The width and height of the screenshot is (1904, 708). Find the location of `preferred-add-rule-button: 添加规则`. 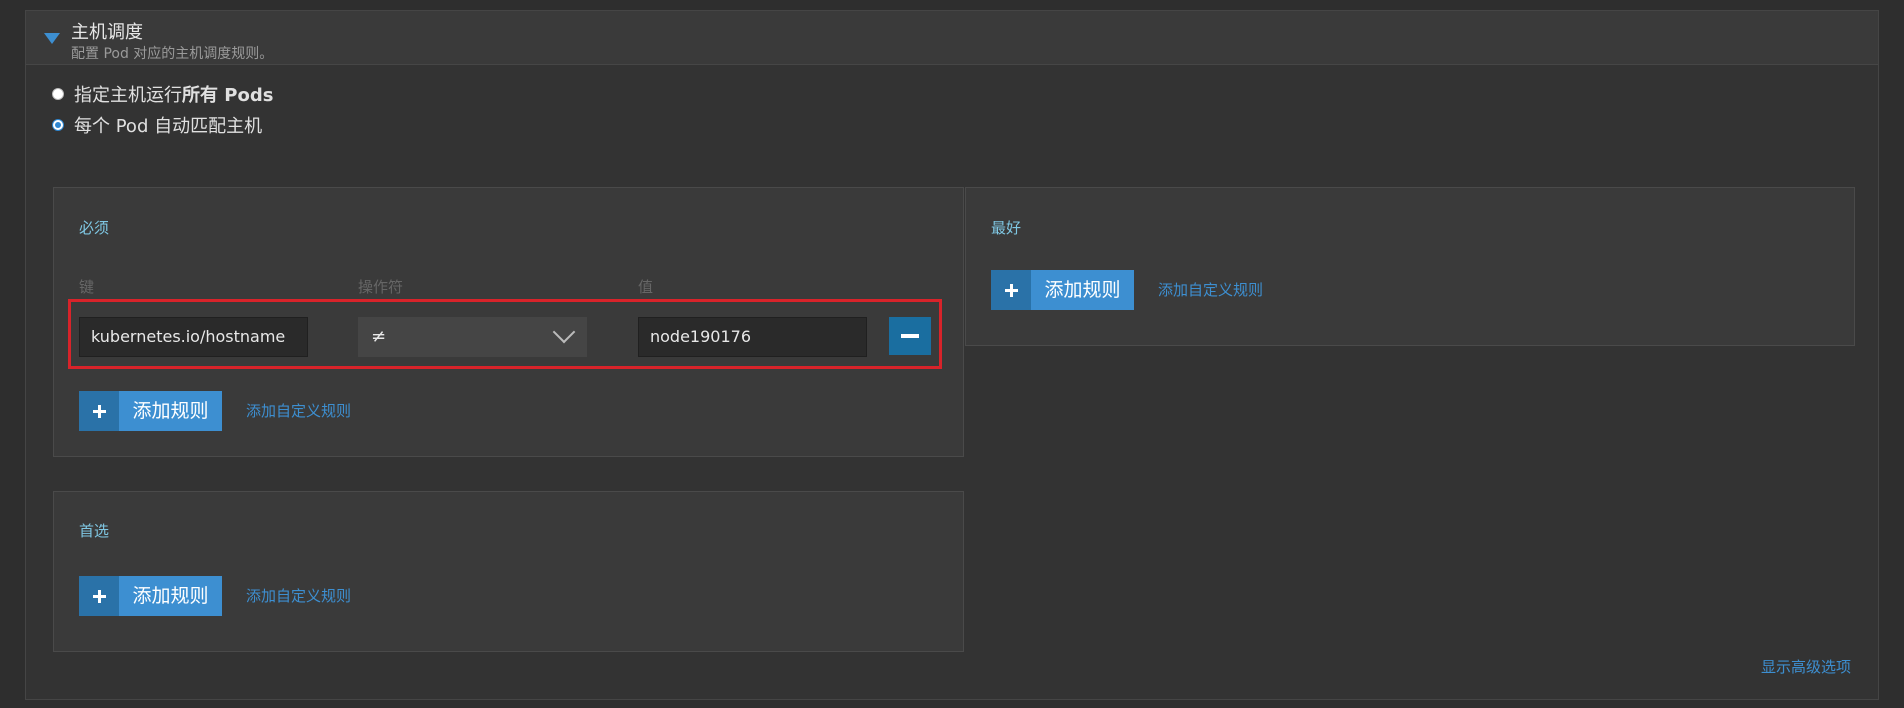

preferred-add-rule-button: 添加规则 is located at coordinates (150, 596).